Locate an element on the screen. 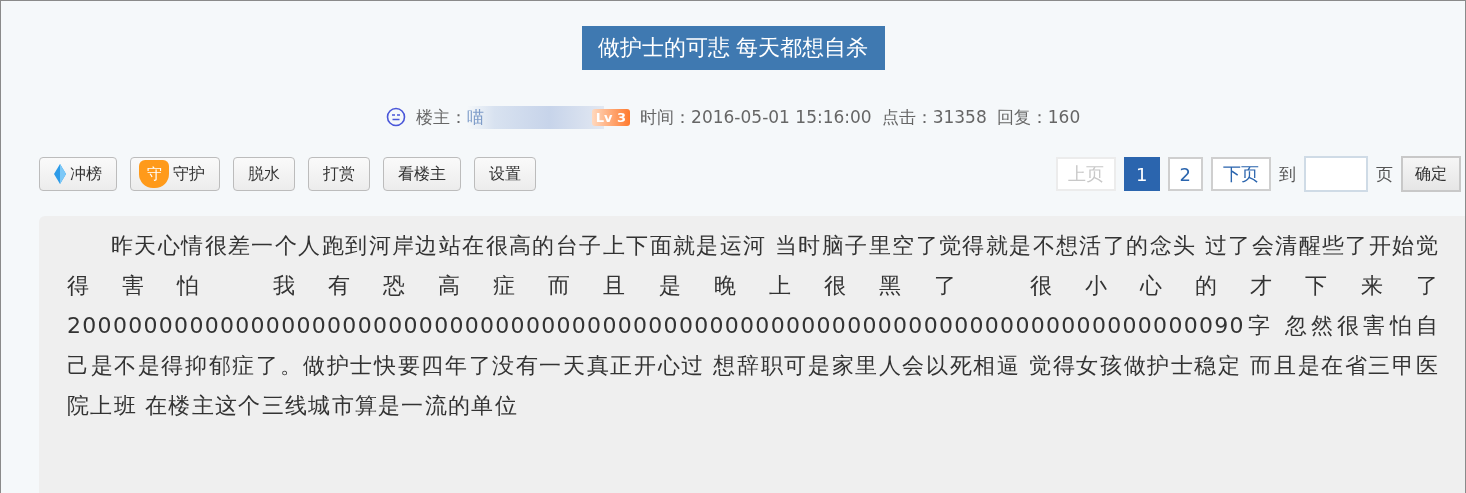 This screenshot has height=493, width=1466. action-button: 脱水 is located at coordinates (264, 174).